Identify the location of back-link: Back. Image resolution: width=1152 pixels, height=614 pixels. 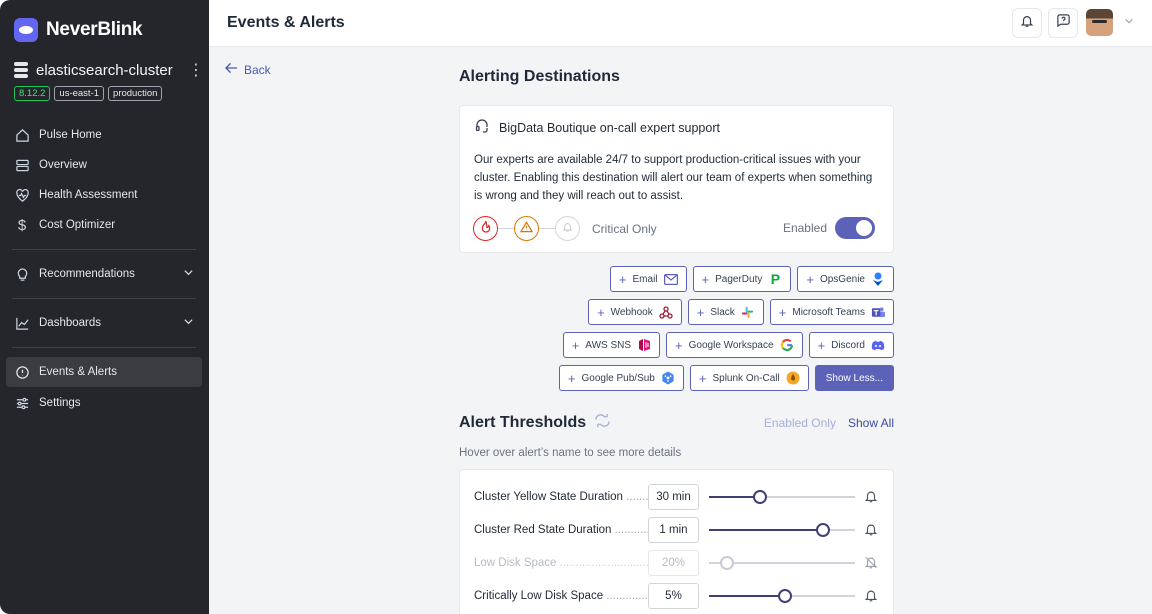
(248, 69).